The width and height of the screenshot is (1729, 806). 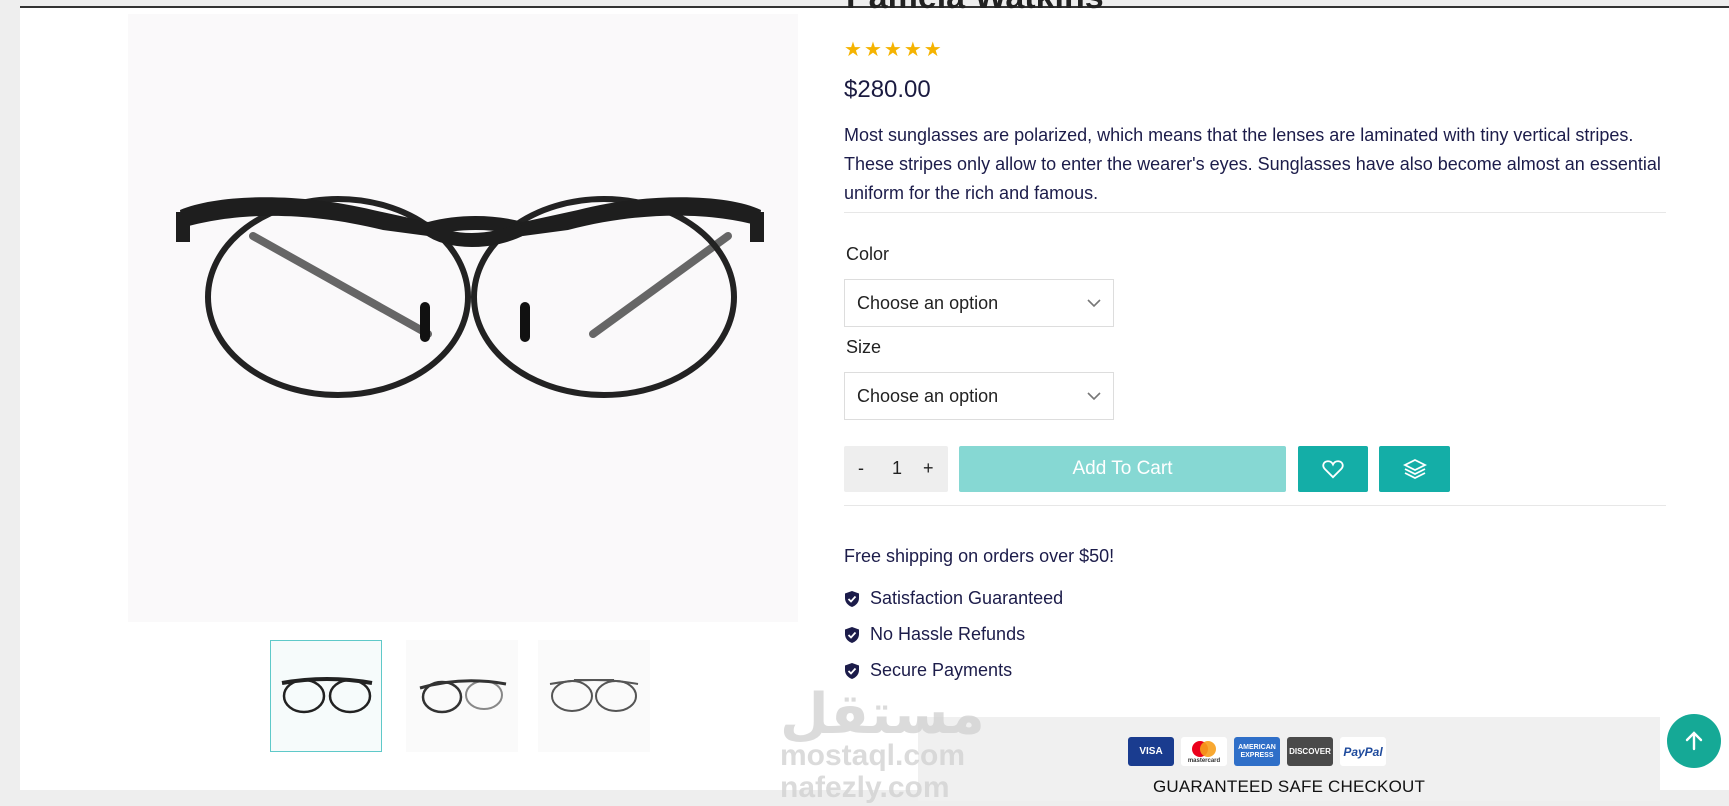 I want to click on watermark-arabic: مستقل, so click(x=882, y=713).